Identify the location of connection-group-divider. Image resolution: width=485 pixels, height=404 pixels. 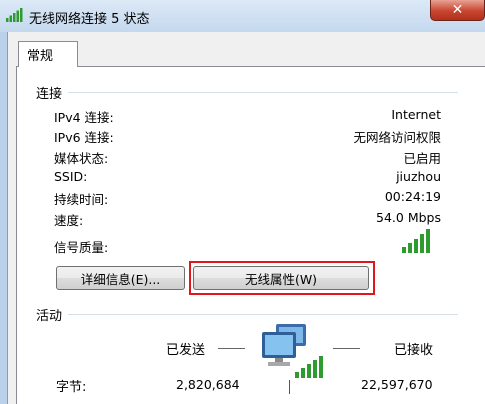
(263, 92).